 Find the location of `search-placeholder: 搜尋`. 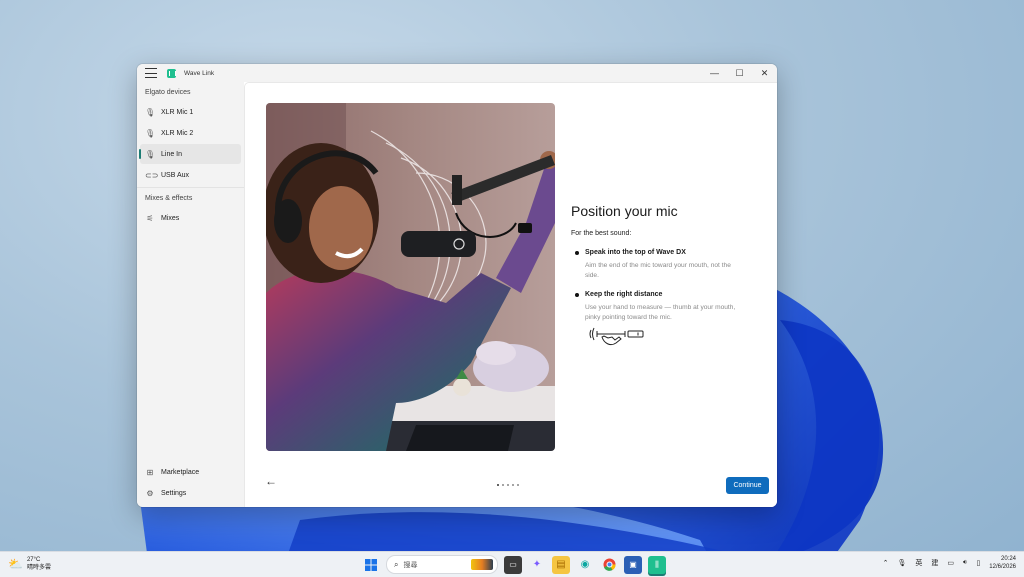

search-placeholder: 搜尋 is located at coordinates (410, 565).